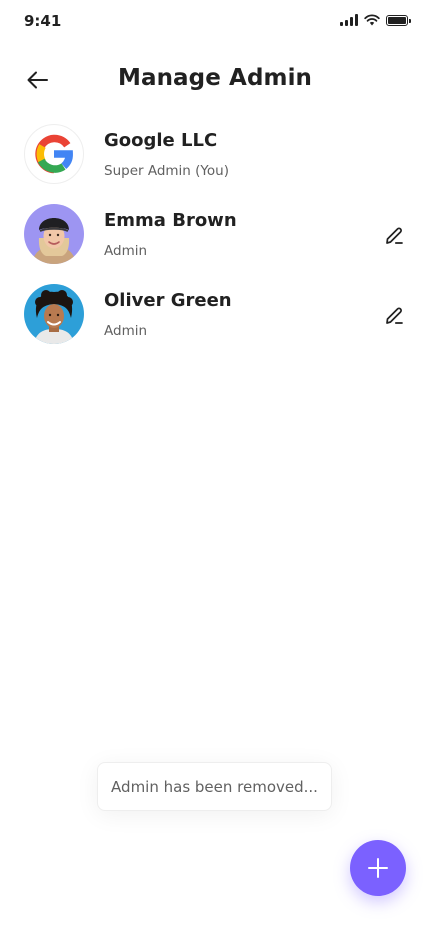  I want to click on status-bar: 9:41, so click(215, 22).